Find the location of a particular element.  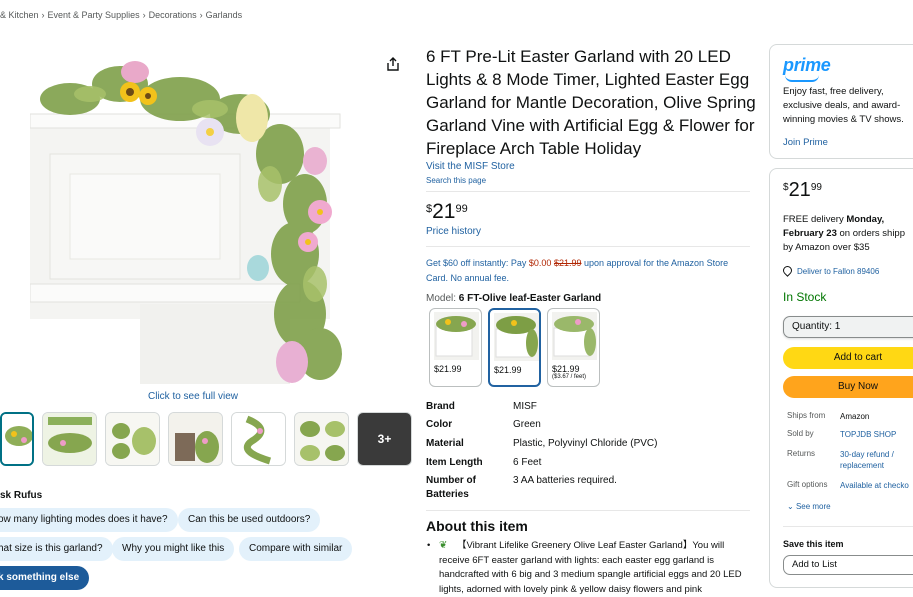

click-to-see-full-view: Click to see full view is located at coordinates (193, 396).